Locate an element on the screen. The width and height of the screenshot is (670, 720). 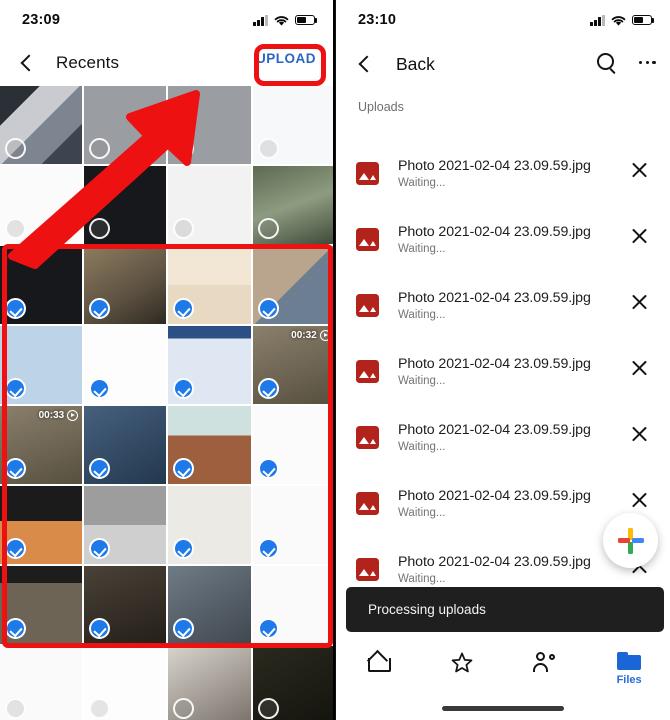
snackbar-message: Processing uploads is located at coordinates (427, 609).